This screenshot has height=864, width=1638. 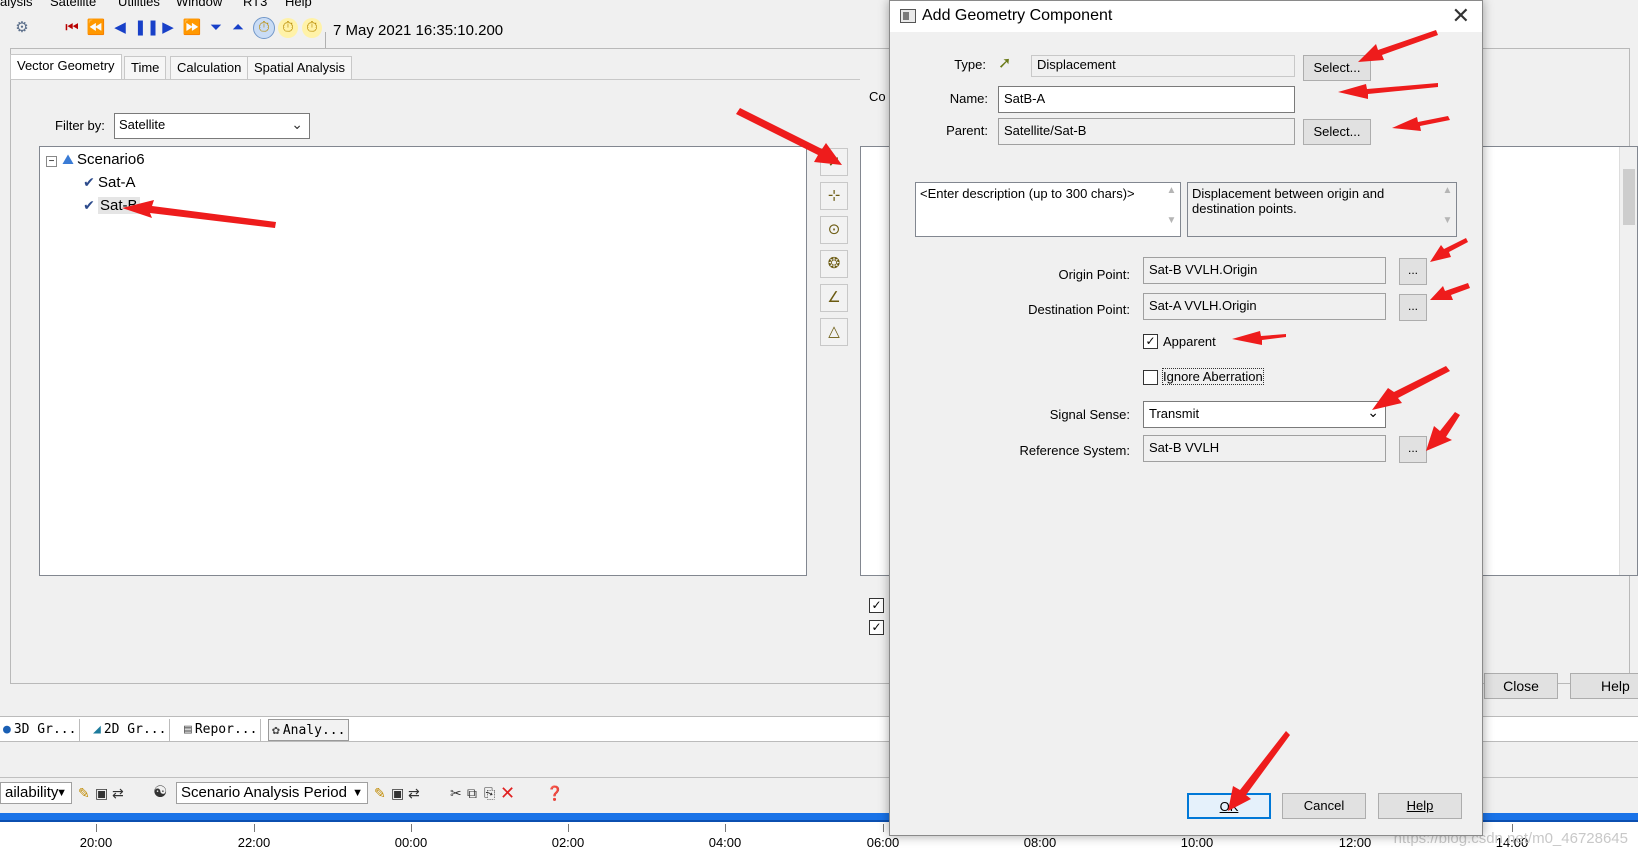 What do you see at coordinates (1420, 806) in the screenshot?
I see `help-button: Help` at bounding box center [1420, 806].